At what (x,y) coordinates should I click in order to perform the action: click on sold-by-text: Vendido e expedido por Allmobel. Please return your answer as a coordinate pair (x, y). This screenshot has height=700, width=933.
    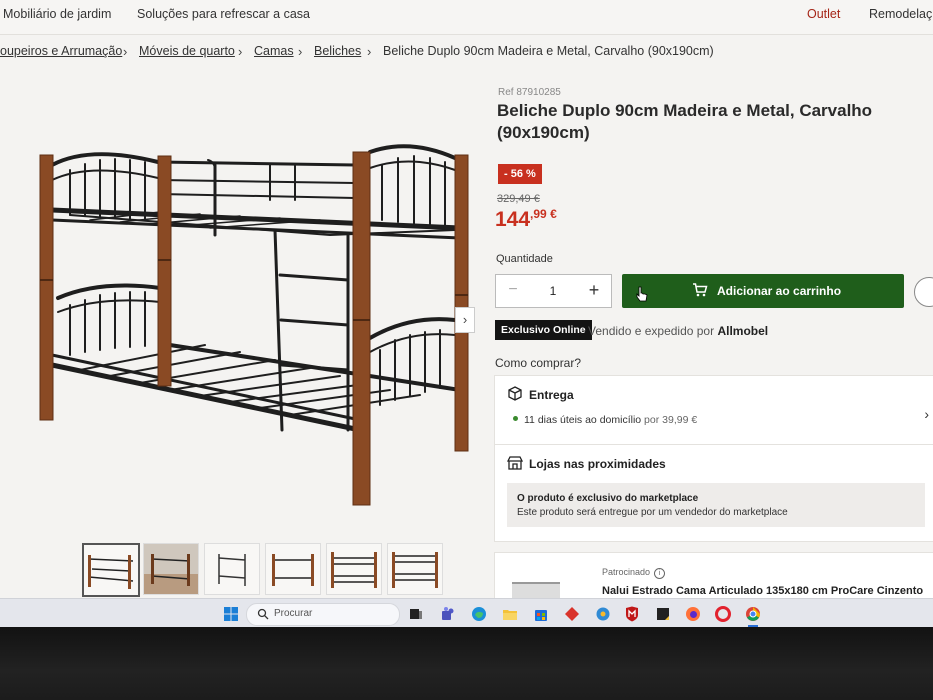
    Looking at the image, I should click on (678, 331).